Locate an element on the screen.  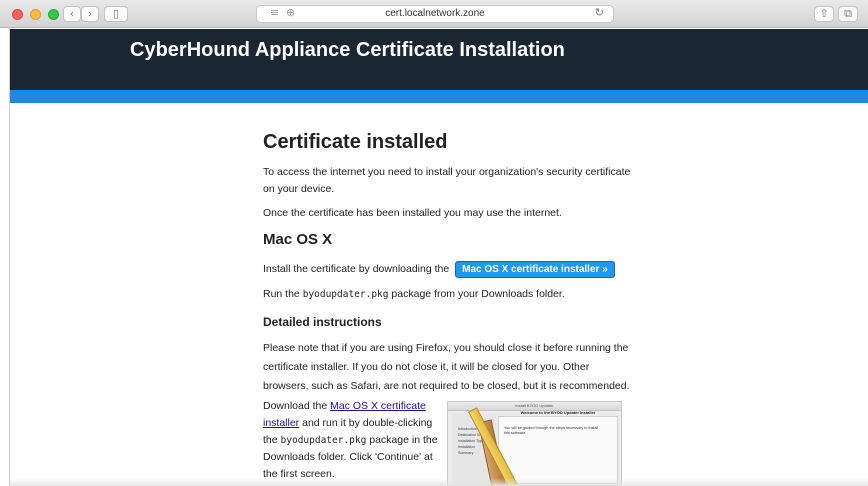
address-bar: ≡ ⊕ cert.localnetwork.zone ↻ is located at coordinates (435, 14).